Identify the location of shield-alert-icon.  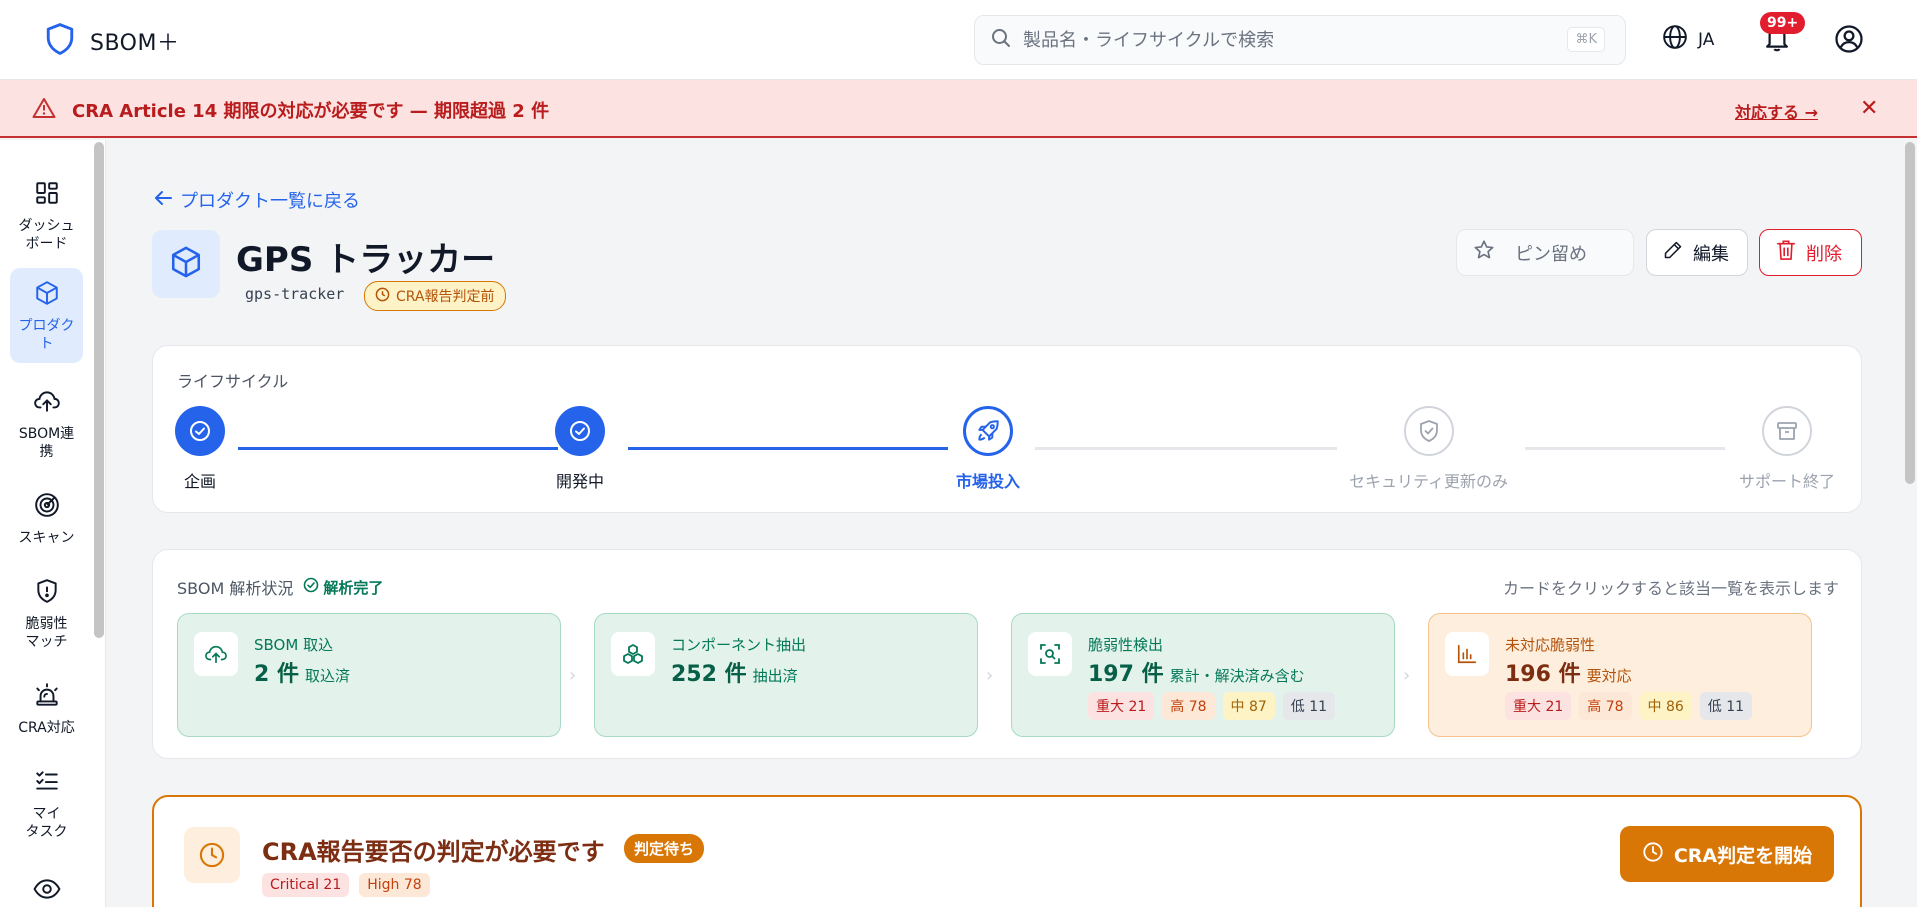
(47, 596).